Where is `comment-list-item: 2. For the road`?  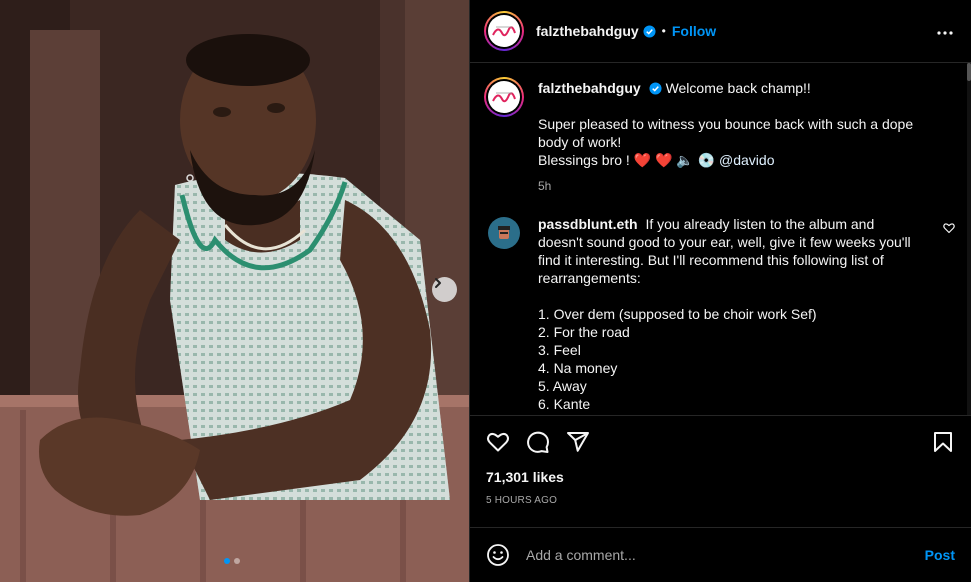
comment-list-item: 2. For the road is located at coordinates (584, 332).